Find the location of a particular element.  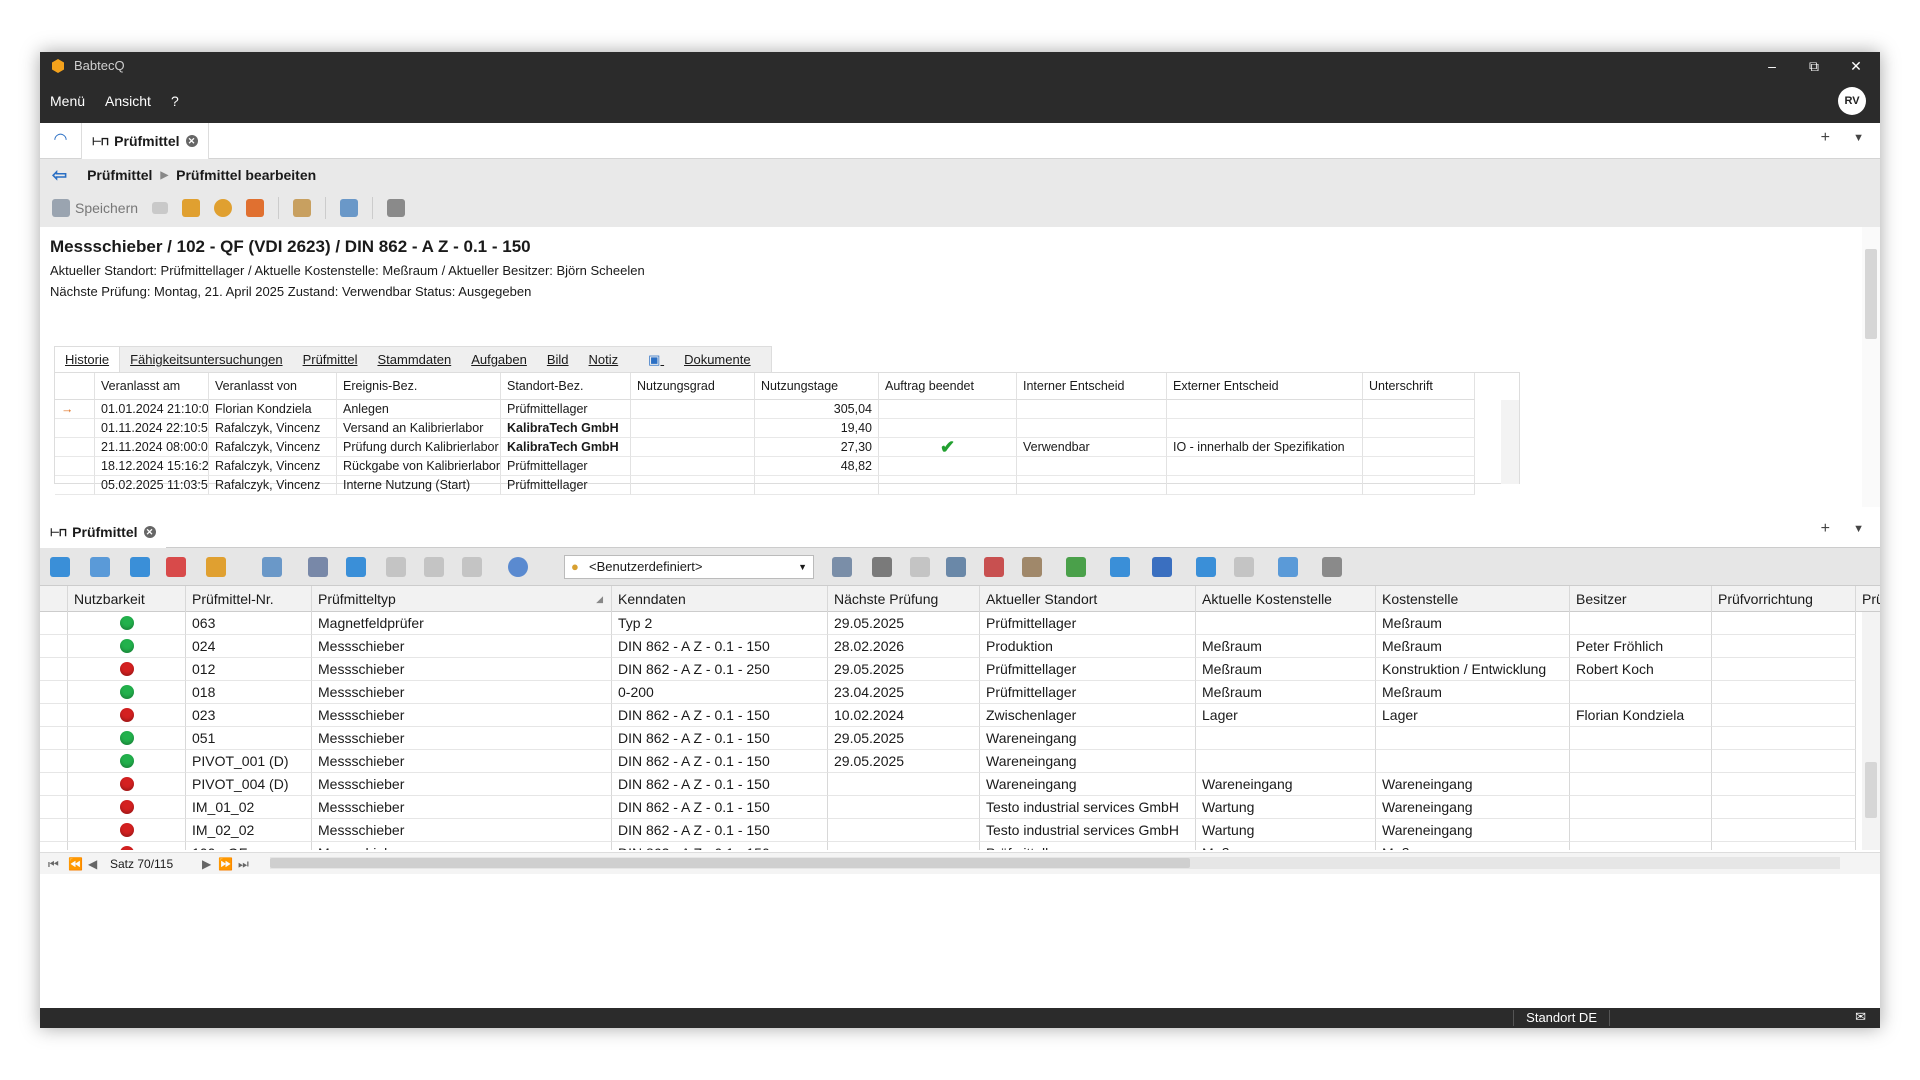

column-header: Nutzungsgrad is located at coordinates (693, 386).